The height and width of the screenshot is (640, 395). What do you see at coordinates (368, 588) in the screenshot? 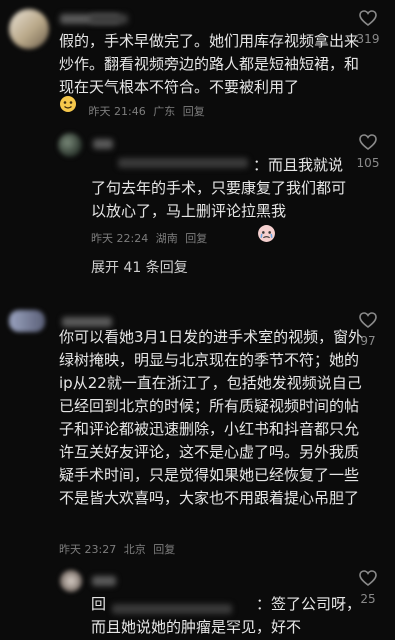
I see `like-button: 25` at bounding box center [368, 588].